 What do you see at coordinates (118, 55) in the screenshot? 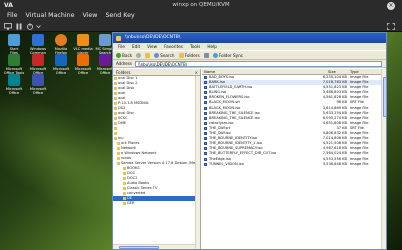
I see `back-arrow-icon` at bounding box center [118, 55].